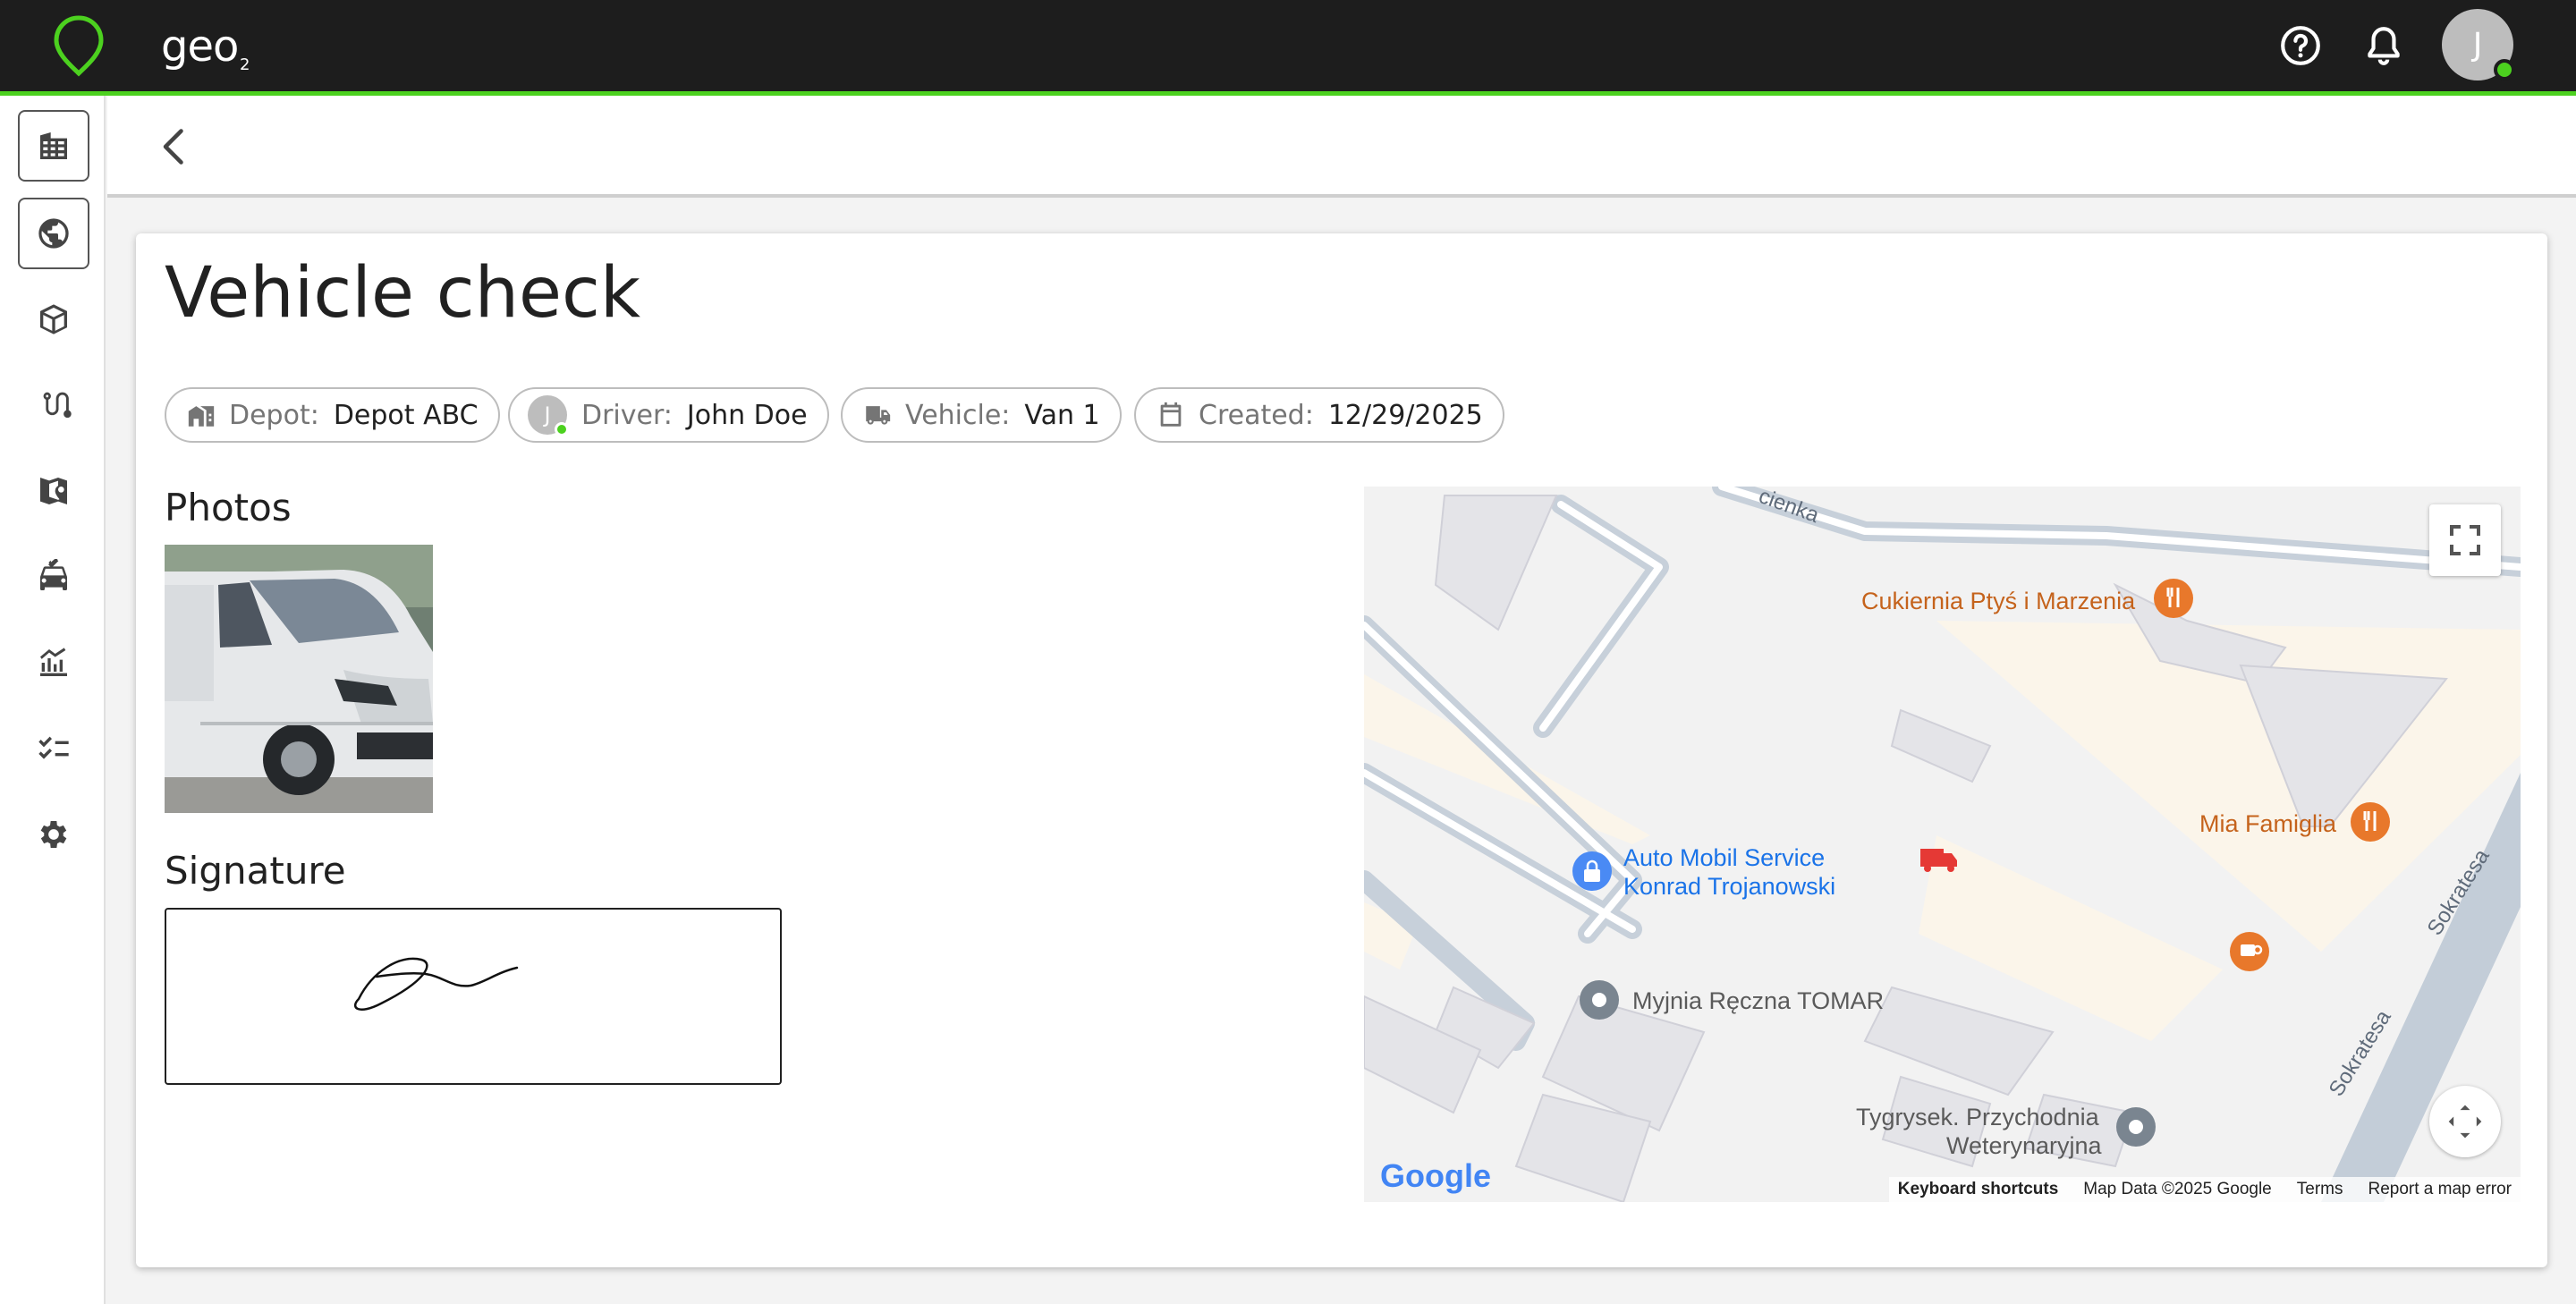 The width and height of the screenshot is (2576, 1304). Describe the element at coordinates (1724, 858) in the screenshot. I see `poi-auto-mobil-line1: Auto Mobil Service` at that location.